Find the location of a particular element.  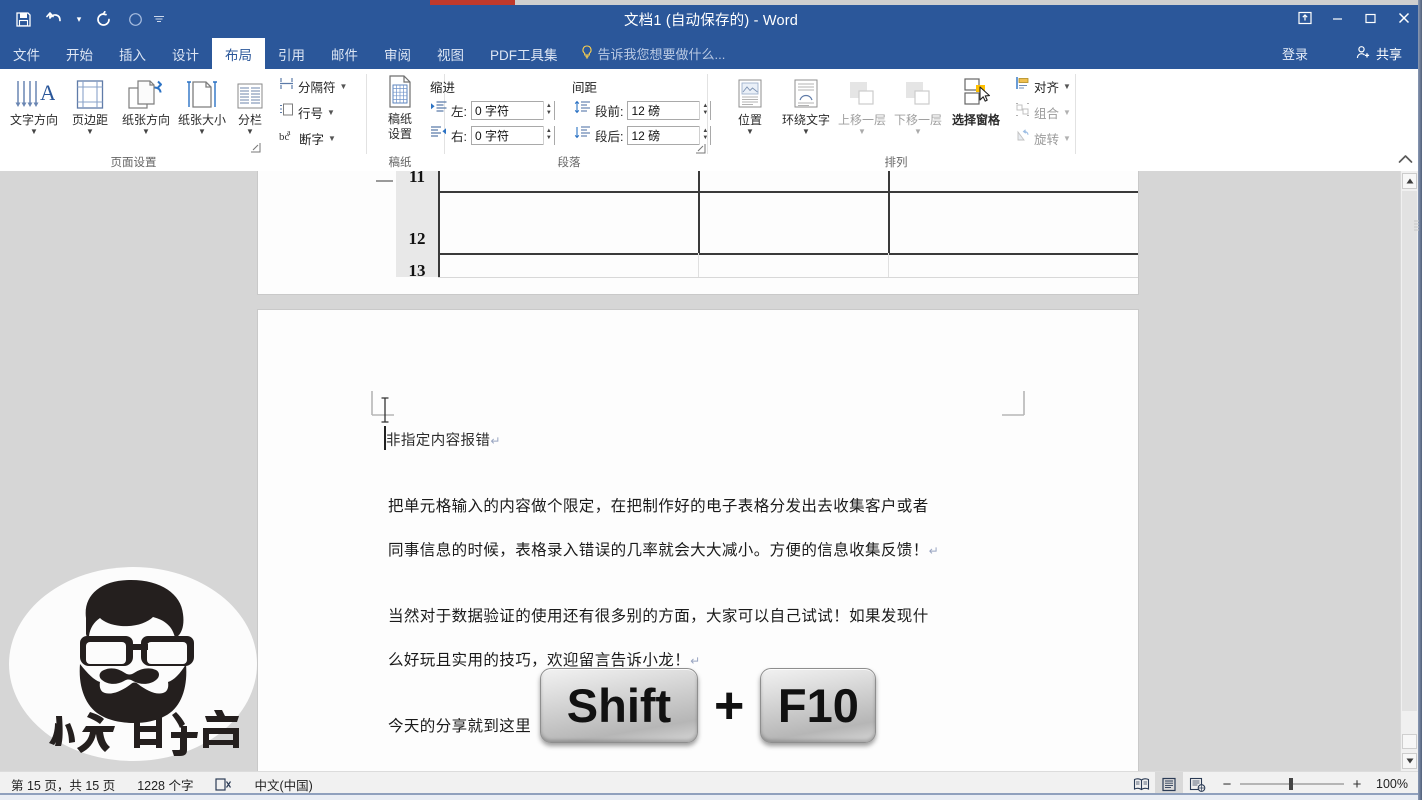

tab-insert: 插入 is located at coordinates (132, 53).